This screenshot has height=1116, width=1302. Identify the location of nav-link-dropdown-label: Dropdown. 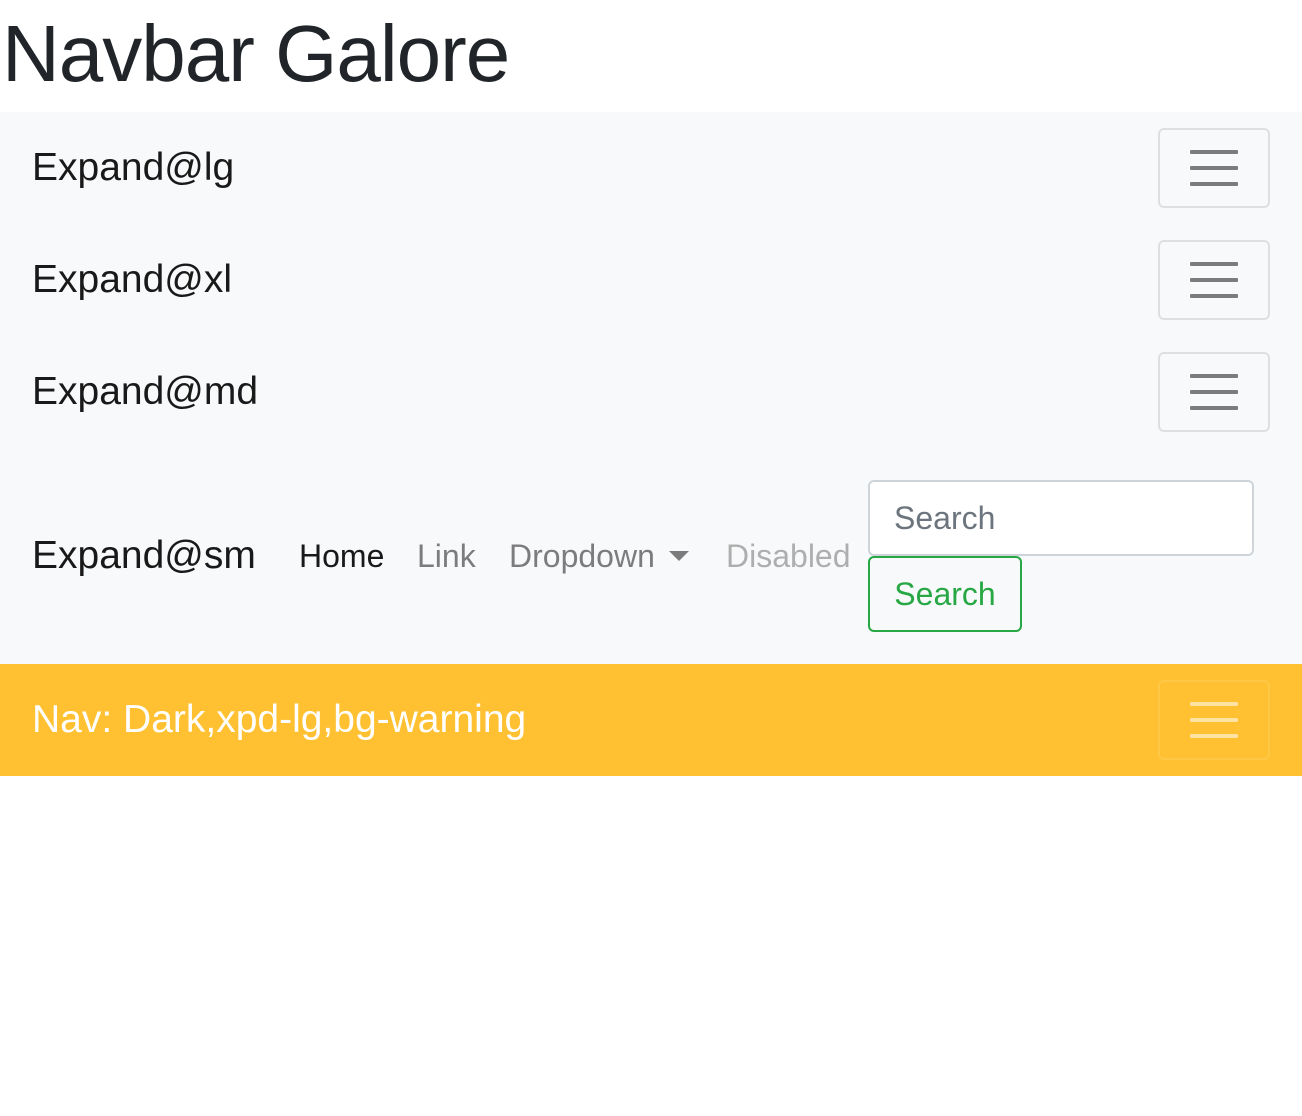
(582, 556).